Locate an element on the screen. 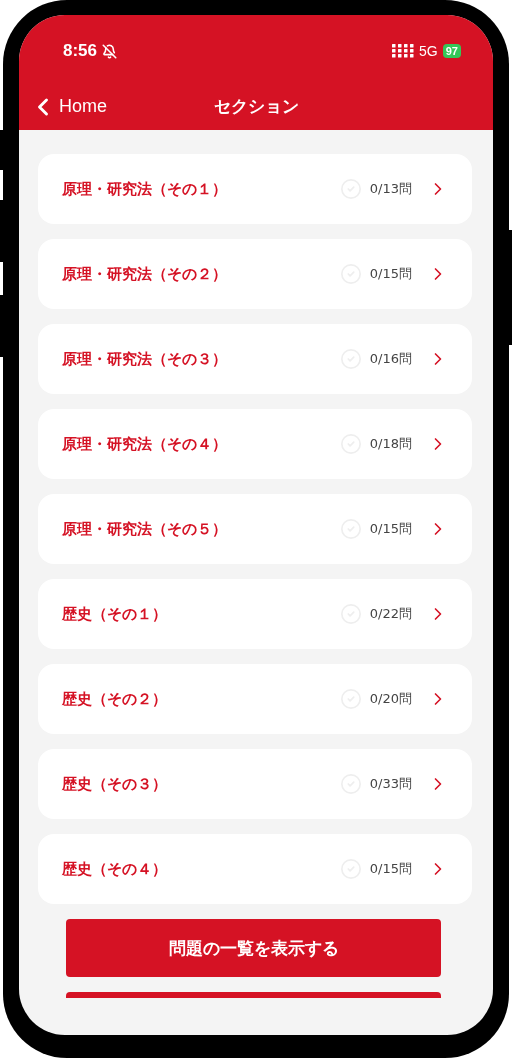 The image size is (512, 1062). section-item: 歴史（その３） 0/33問 is located at coordinates (255, 784).